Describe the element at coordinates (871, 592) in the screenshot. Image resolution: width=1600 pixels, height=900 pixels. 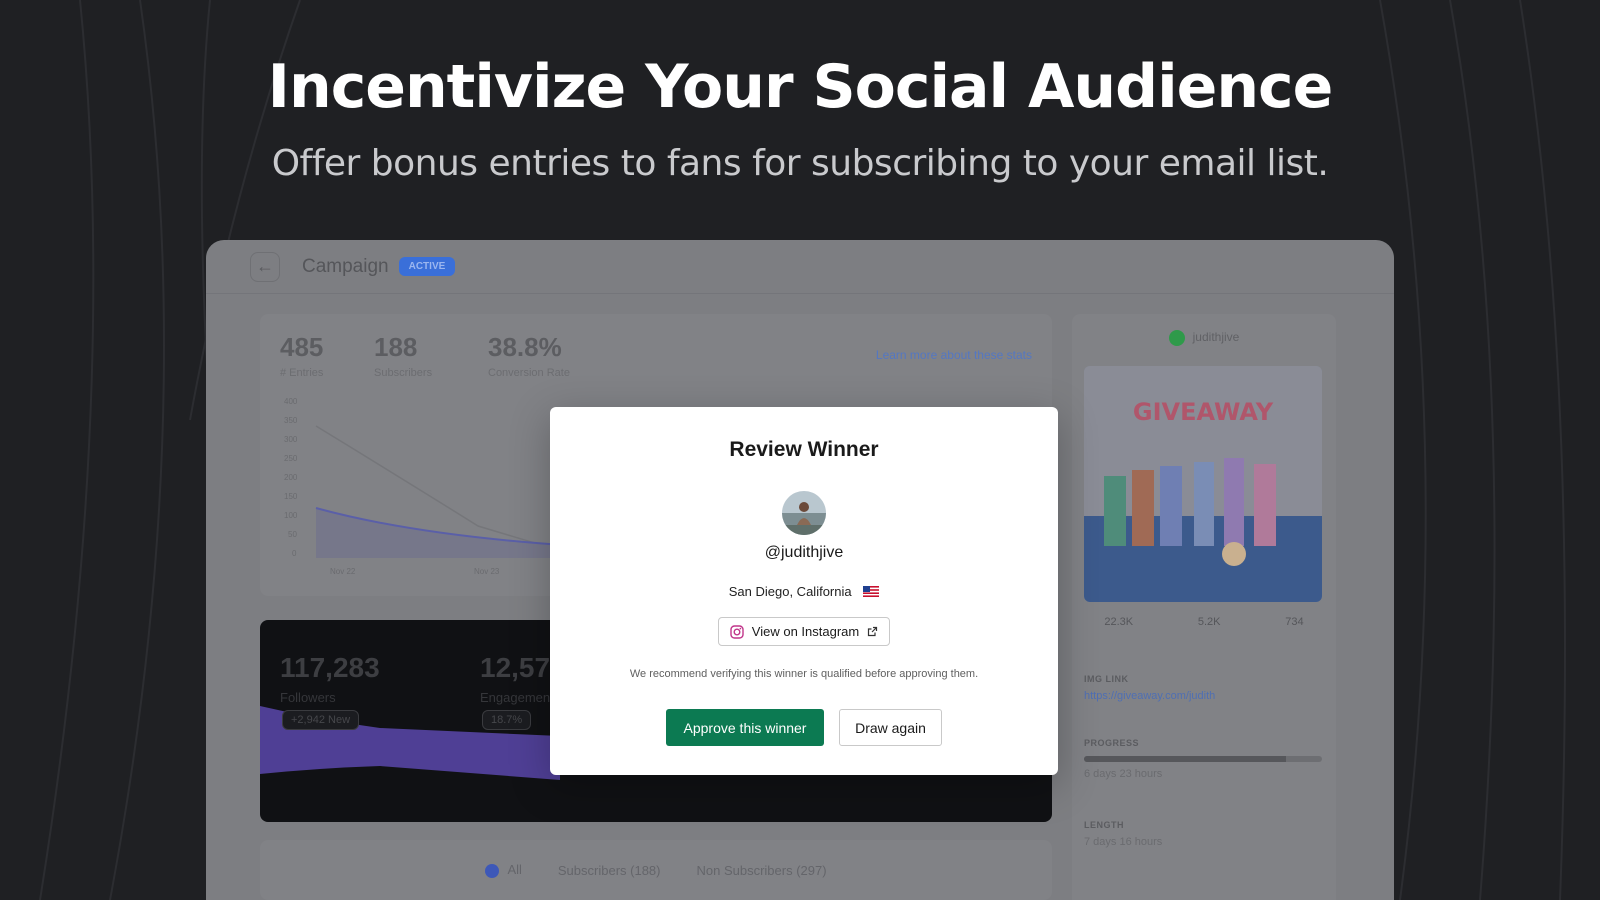
I see `us-flag-icon` at that location.